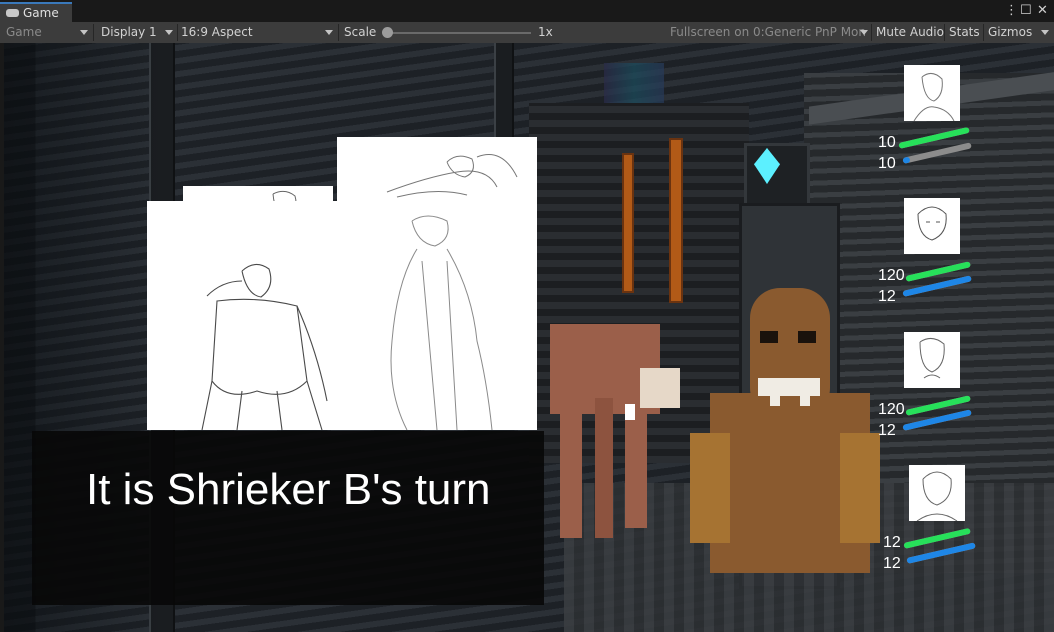 The height and width of the screenshot is (632, 1054). What do you see at coordinates (910, 32) in the screenshot?
I see `mute-audio-toggle: Mute Audio` at bounding box center [910, 32].